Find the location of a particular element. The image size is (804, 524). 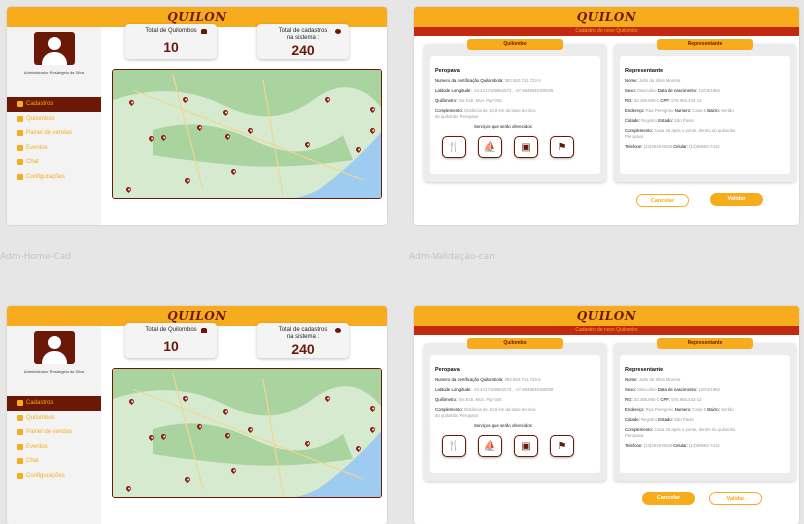

frame-label-validation: Adm-Validação-can is located at coordinates (452, 257).